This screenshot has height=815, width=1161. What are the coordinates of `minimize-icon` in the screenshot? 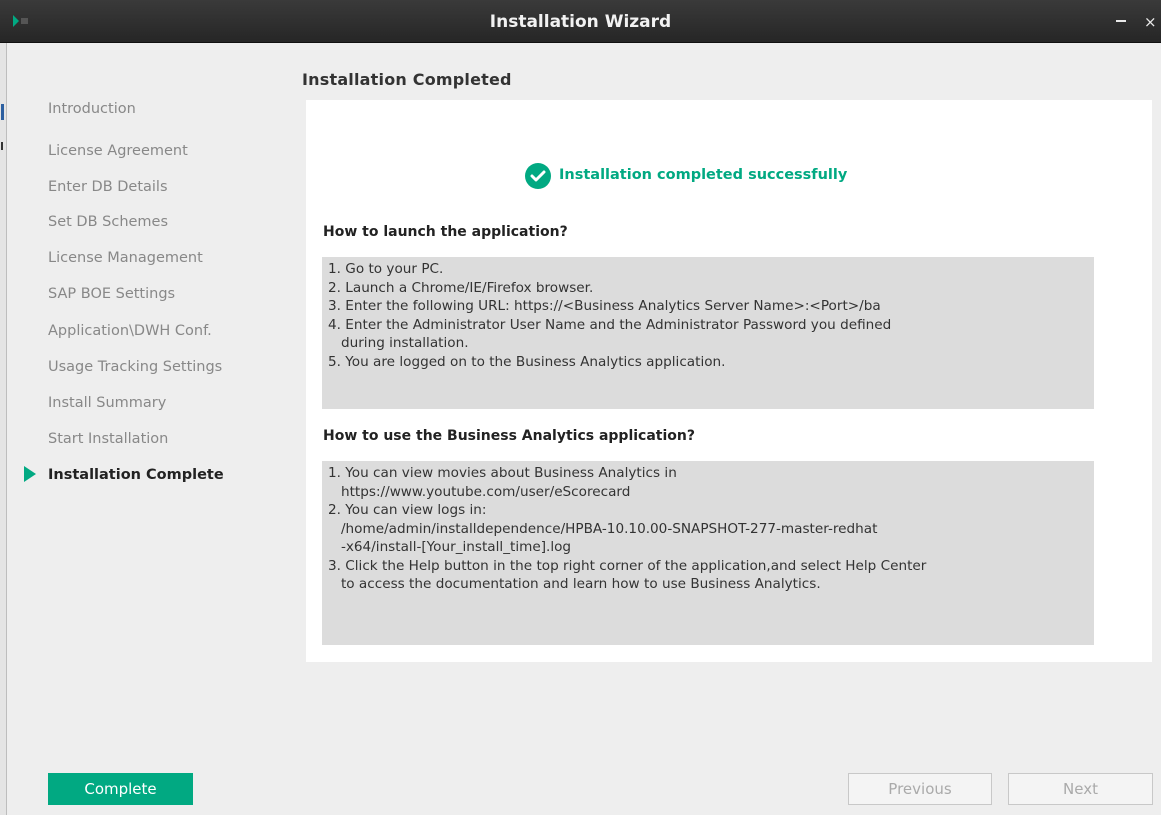 It's located at (1121, 21).